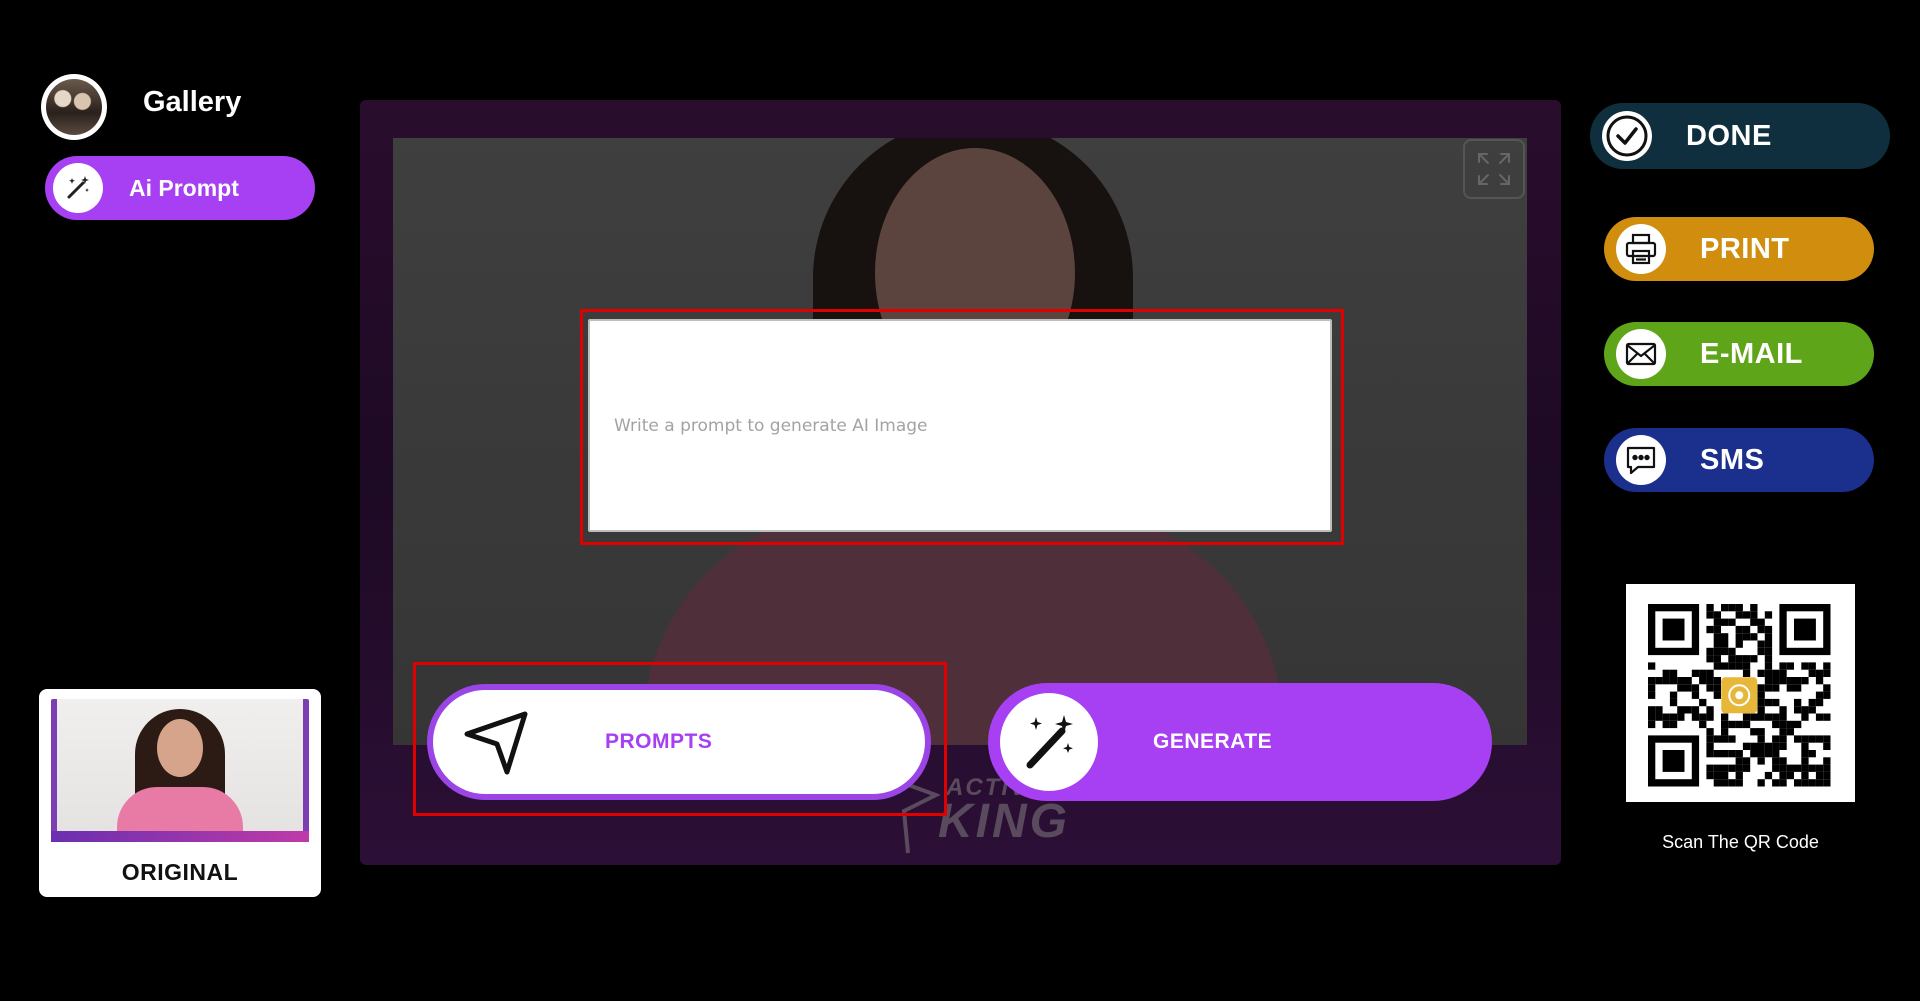  Describe the element at coordinates (180, 836) in the screenshot. I see `brand-strip` at that location.